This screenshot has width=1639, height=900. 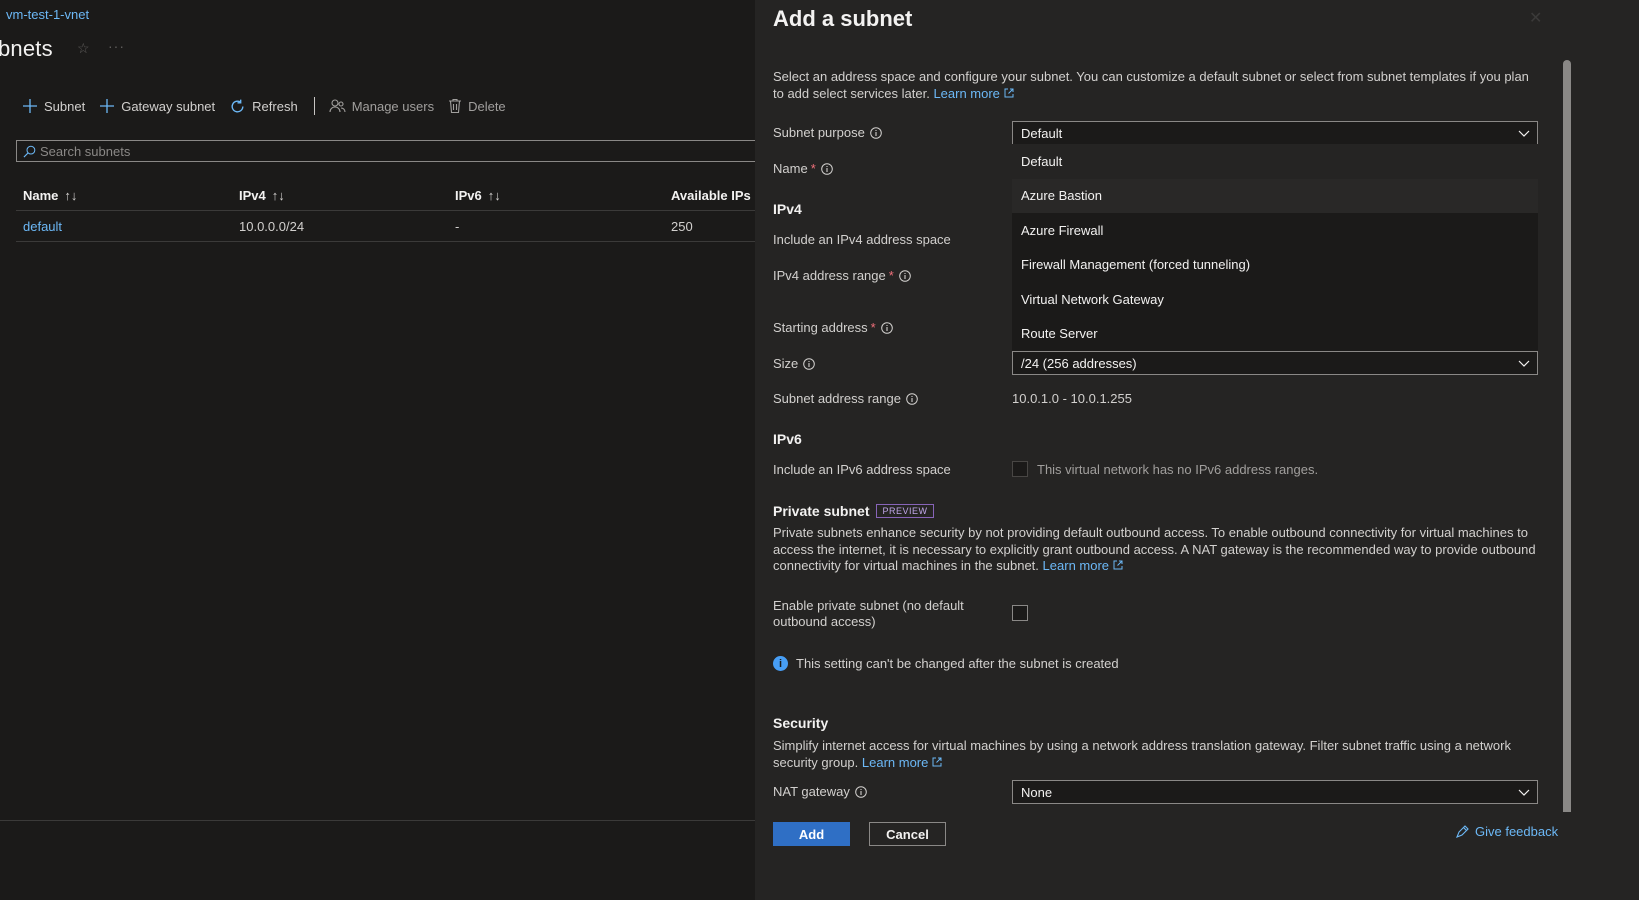 What do you see at coordinates (1275, 265) in the screenshot?
I see `menu-item-firewall-management: Firewall Management (forced tunneling)` at bounding box center [1275, 265].